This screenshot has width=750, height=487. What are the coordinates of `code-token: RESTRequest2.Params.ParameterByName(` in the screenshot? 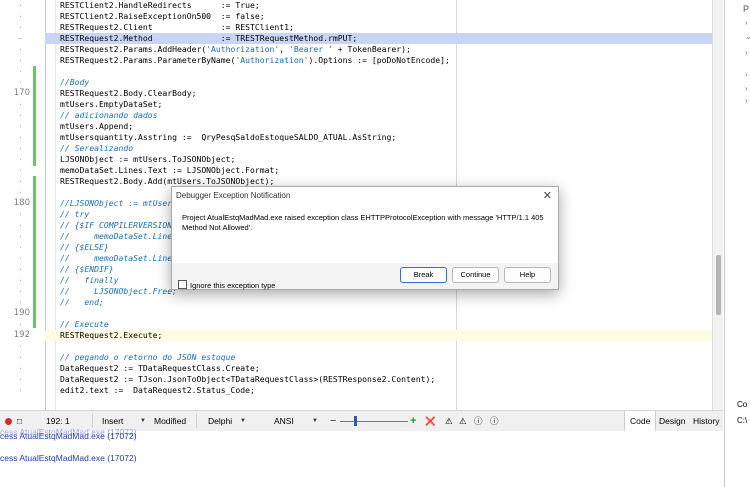 It's located at (148, 60).